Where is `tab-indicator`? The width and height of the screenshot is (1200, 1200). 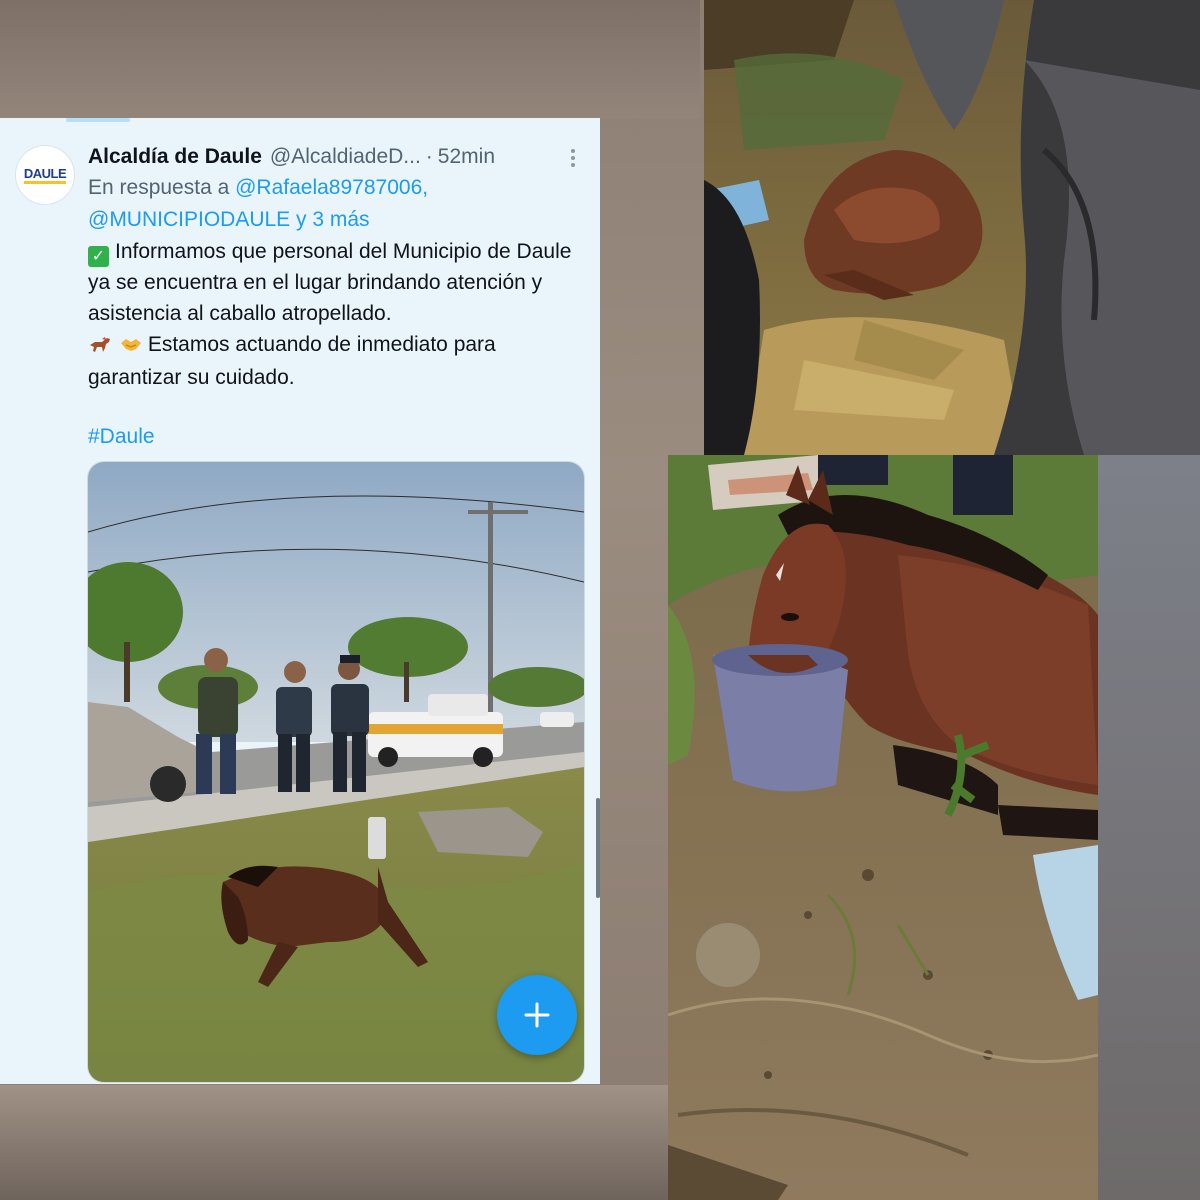
tab-indicator is located at coordinates (98, 120).